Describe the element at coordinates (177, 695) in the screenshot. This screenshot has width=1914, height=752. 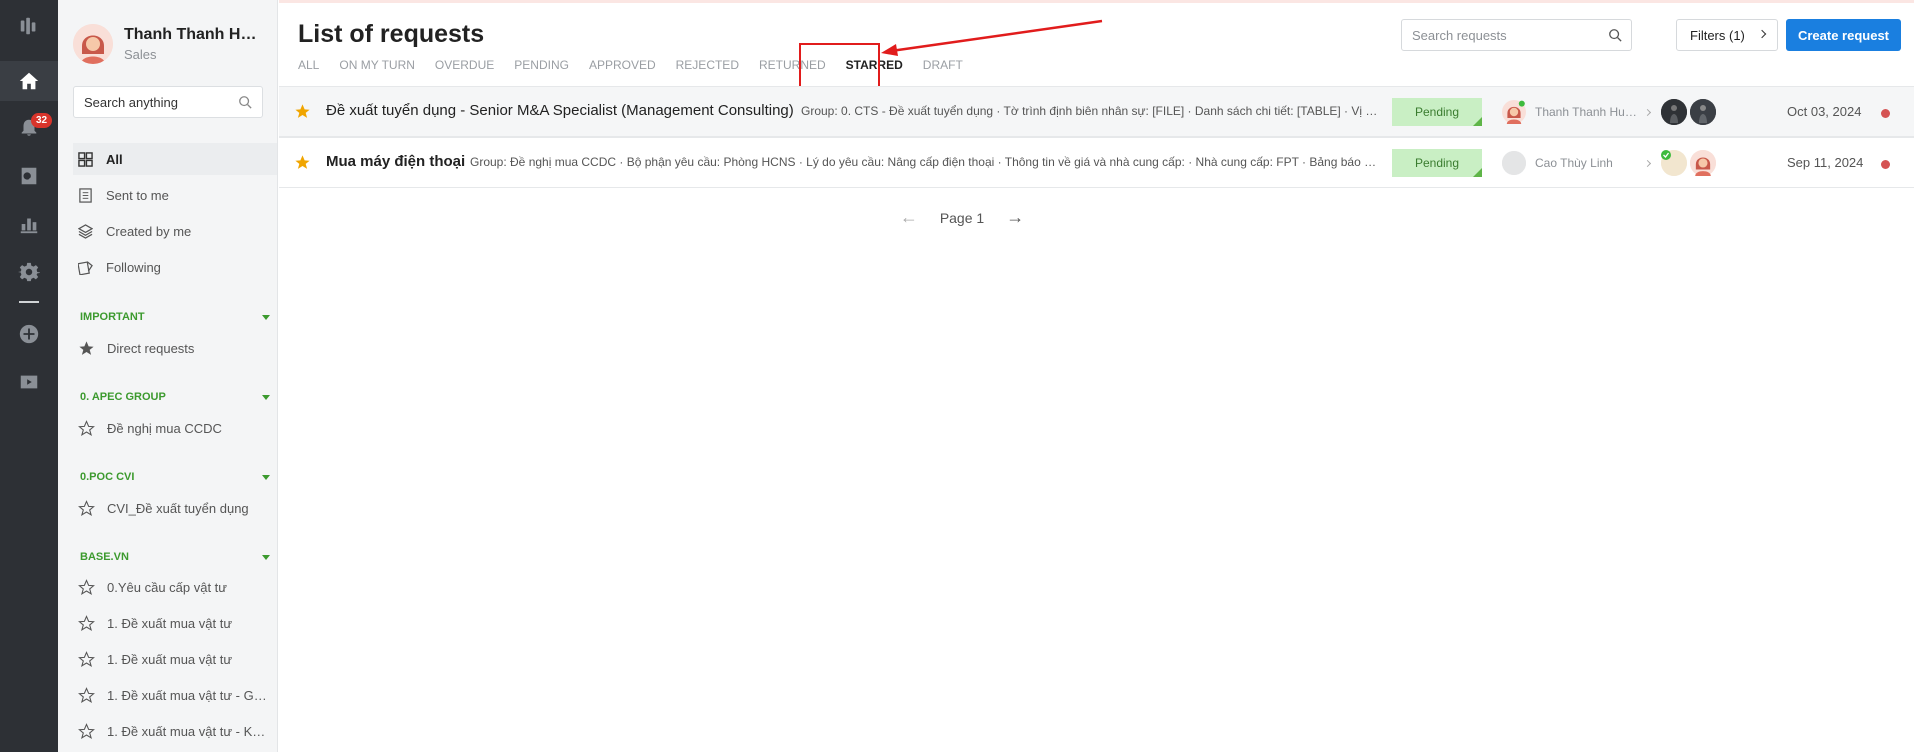
I see `sidebar-item-base-4: 1. Đề xuất mua vật tư - Gia công` at that location.